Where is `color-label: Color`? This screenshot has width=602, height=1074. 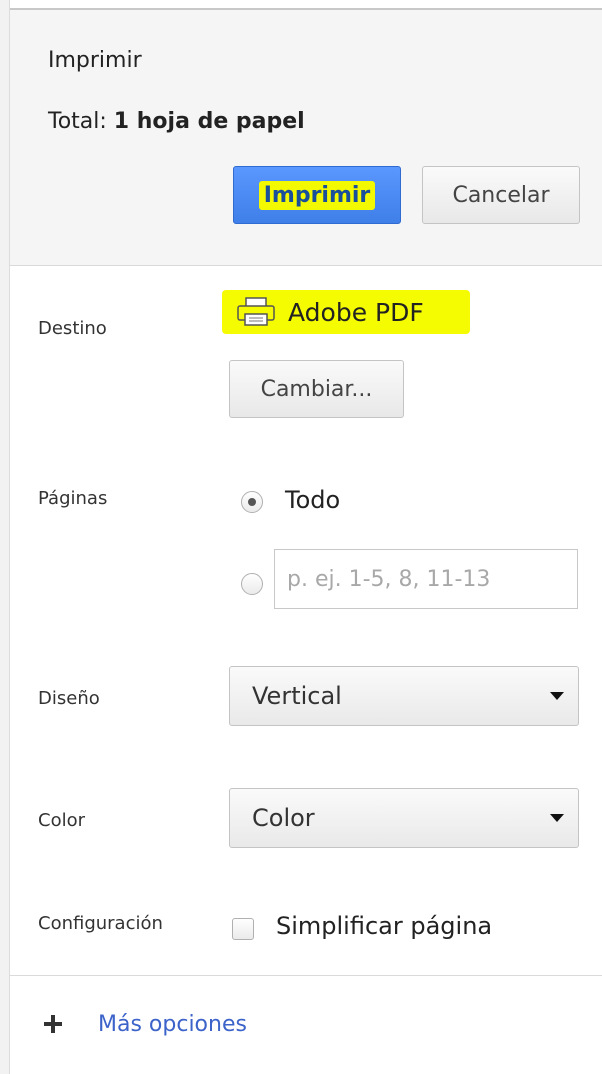 color-label: Color is located at coordinates (61, 820).